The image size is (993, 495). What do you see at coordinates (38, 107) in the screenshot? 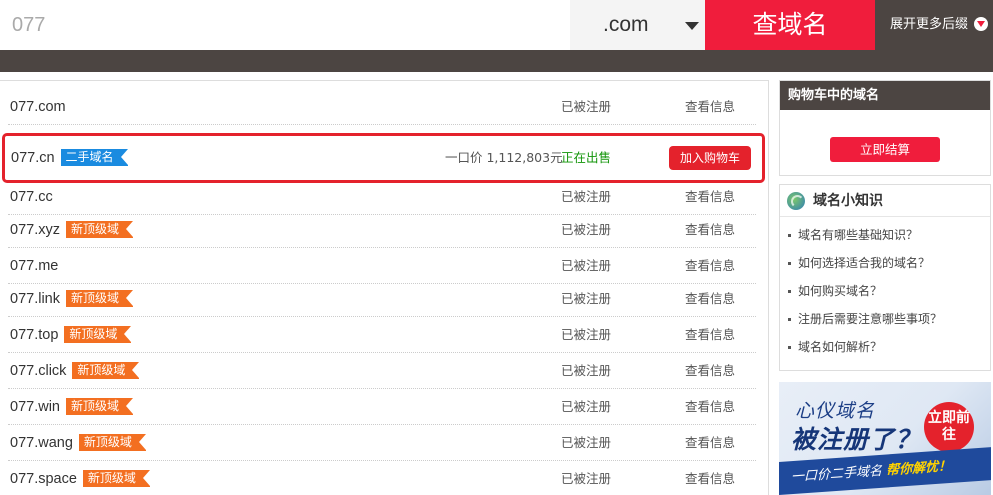
I see `domain-name: 077.com` at bounding box center [38, 107].